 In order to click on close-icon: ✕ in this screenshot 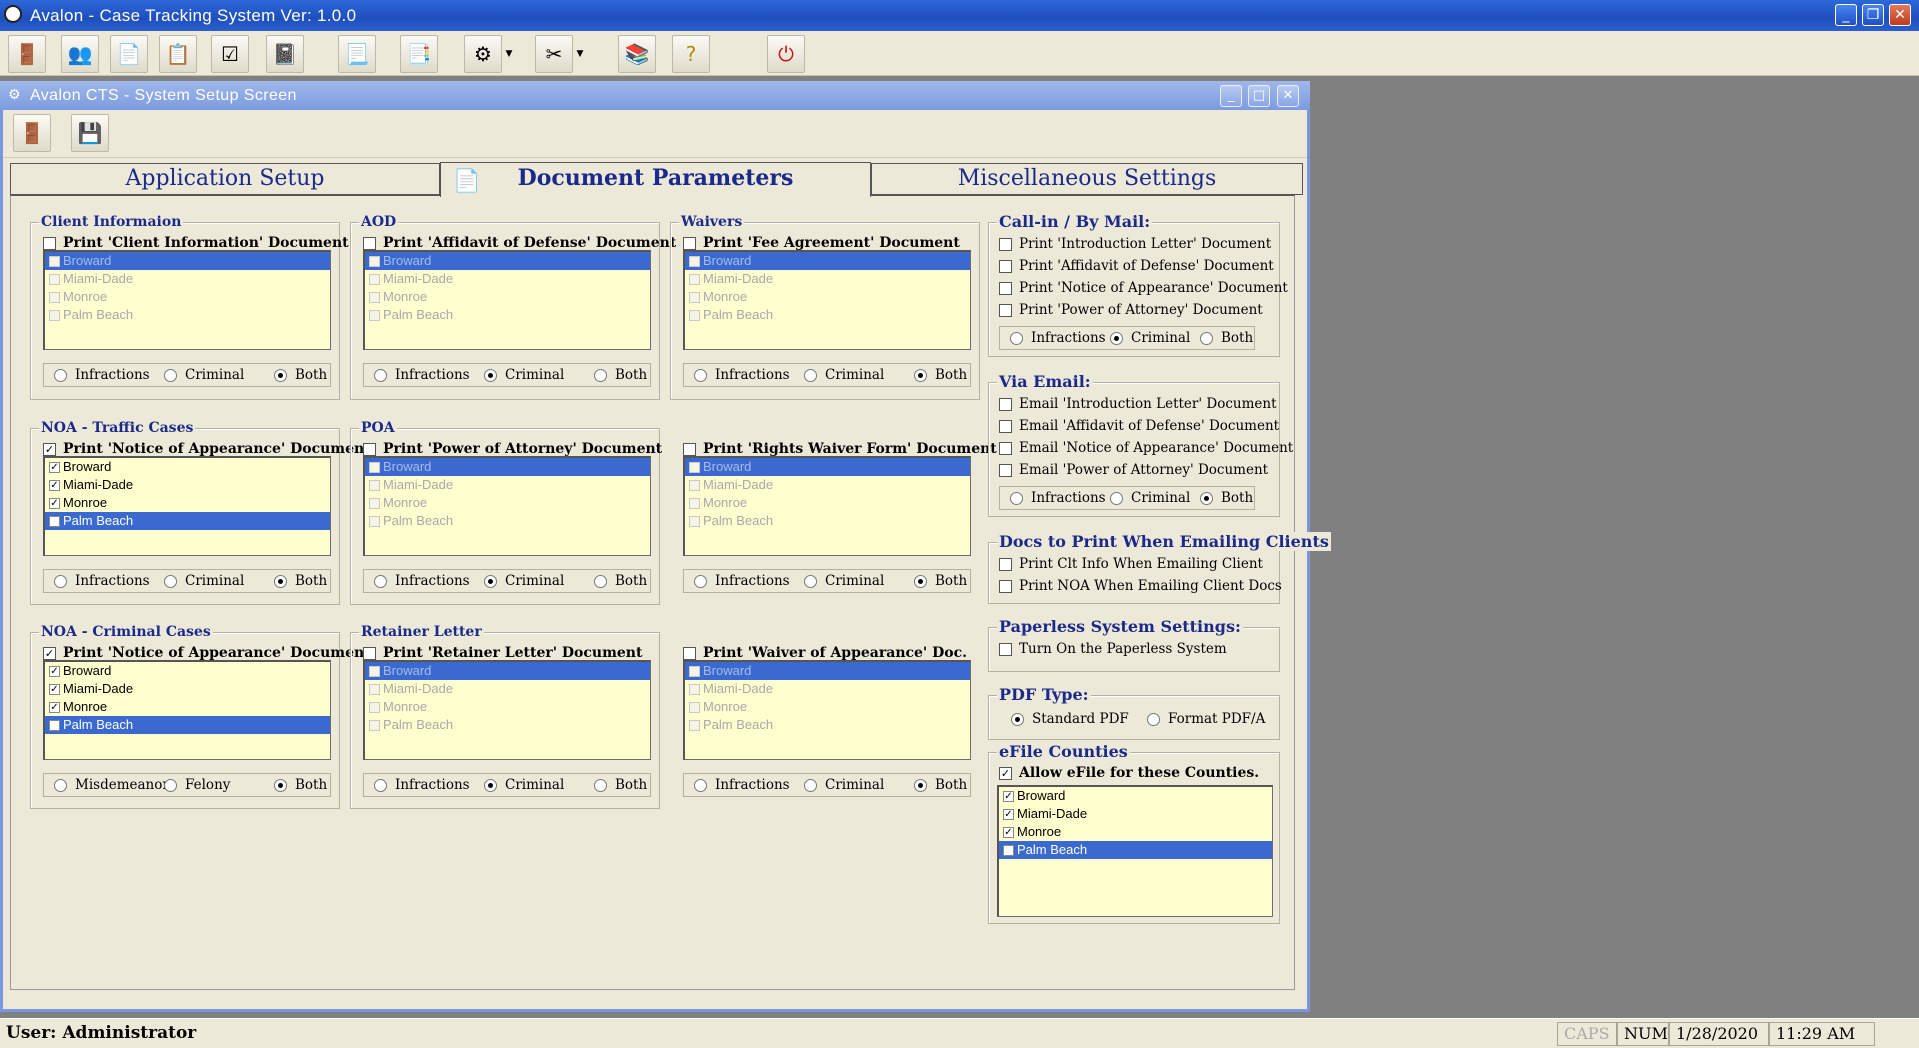, I will do `click(1900, 15)`.